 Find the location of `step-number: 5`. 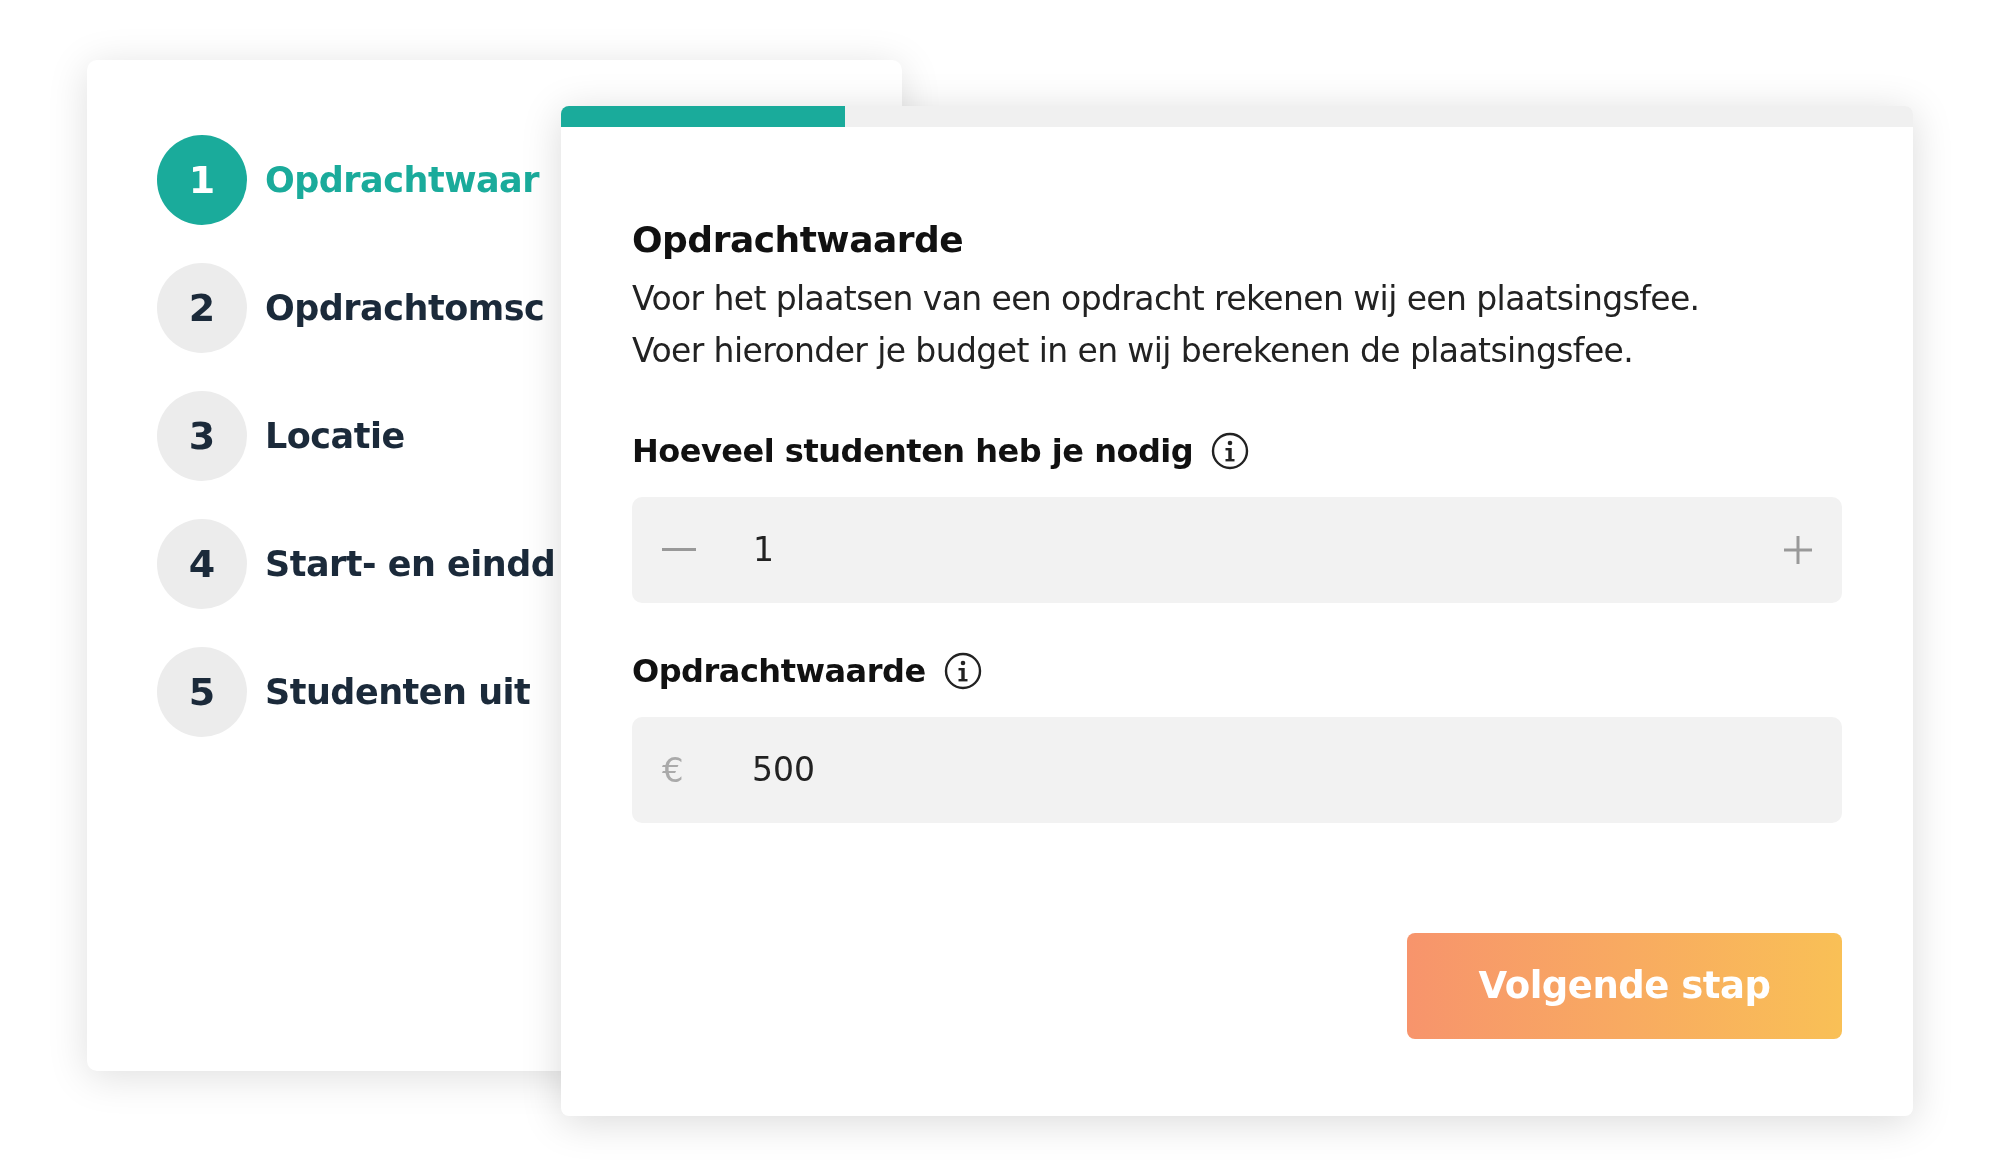

step-number: 5 is located at coordinates (202, 692).